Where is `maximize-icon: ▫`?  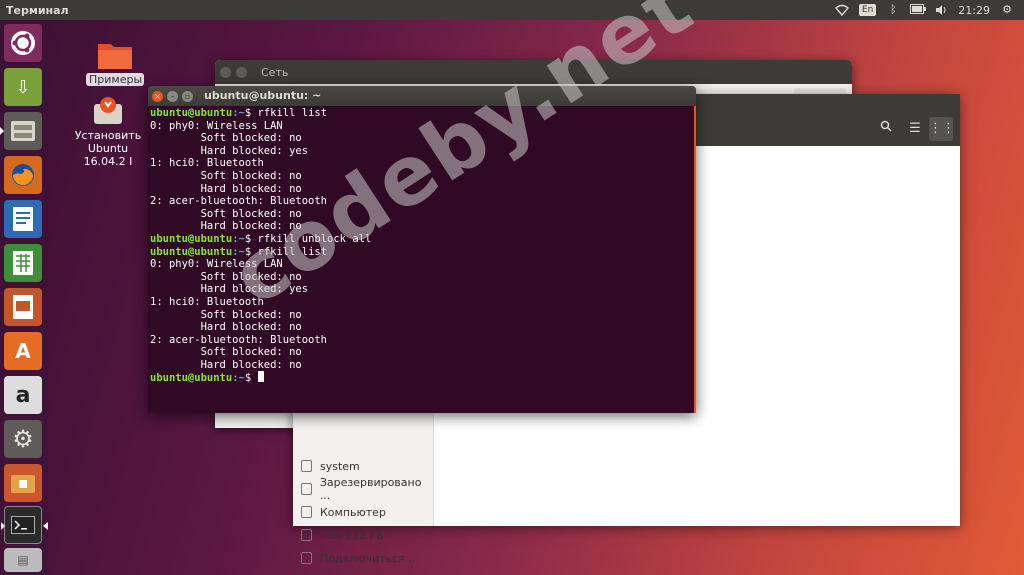
maximize-icon: ▫ is located at coordinates (187, 96).